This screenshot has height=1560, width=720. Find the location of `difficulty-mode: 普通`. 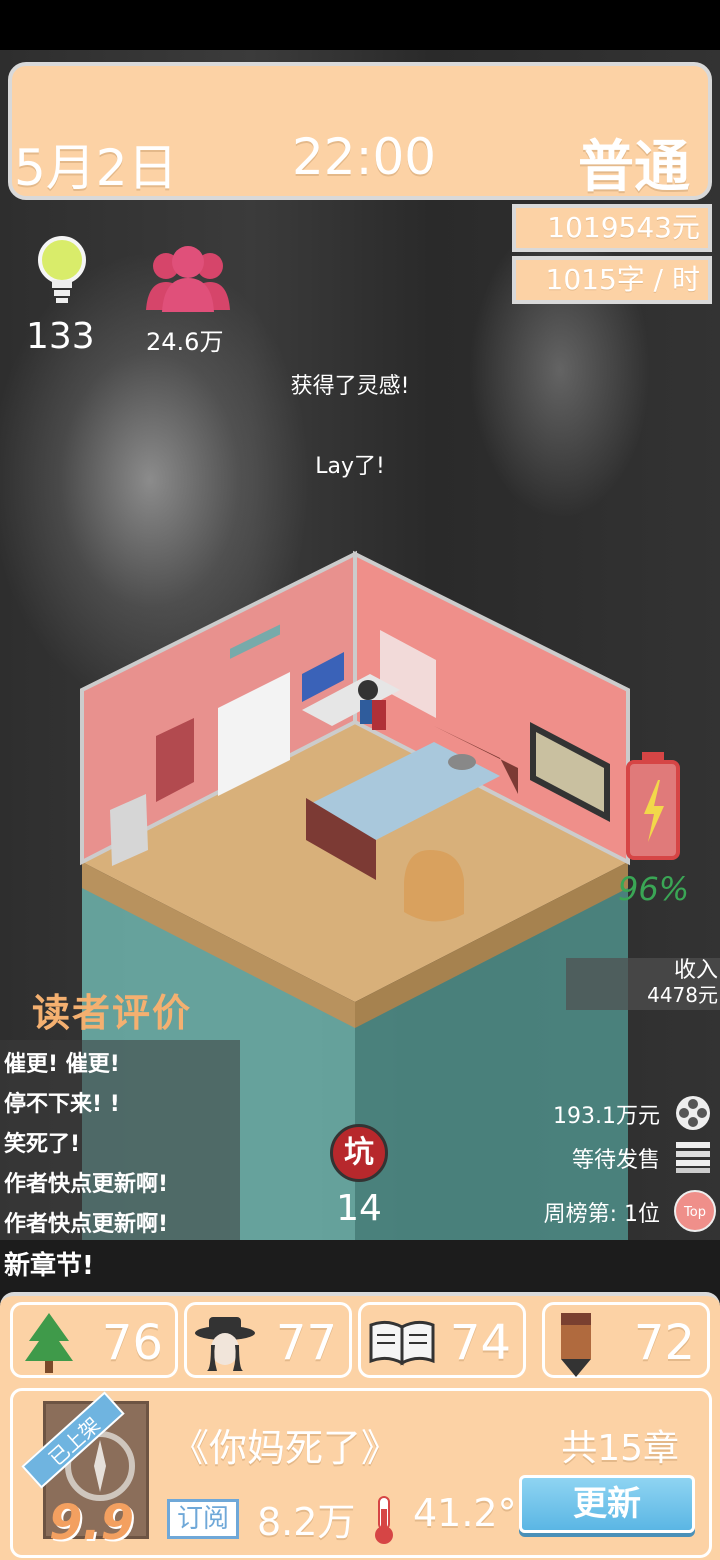

difficulty-mode: 普通 is located at coordinates (634, 162).